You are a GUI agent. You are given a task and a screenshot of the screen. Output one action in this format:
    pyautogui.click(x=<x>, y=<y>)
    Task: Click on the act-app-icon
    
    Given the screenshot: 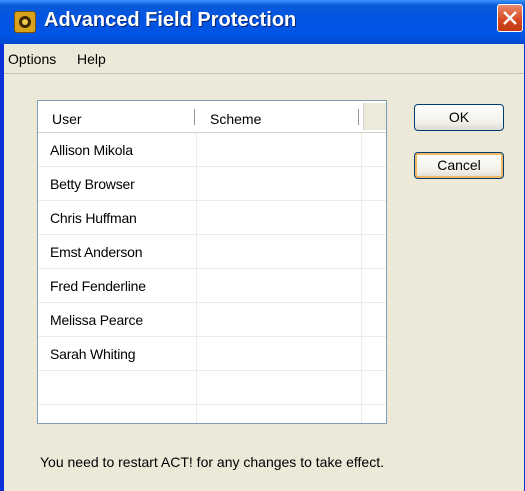 What is the action you would take?
    pyautogui.click(x=25, y=22)
    